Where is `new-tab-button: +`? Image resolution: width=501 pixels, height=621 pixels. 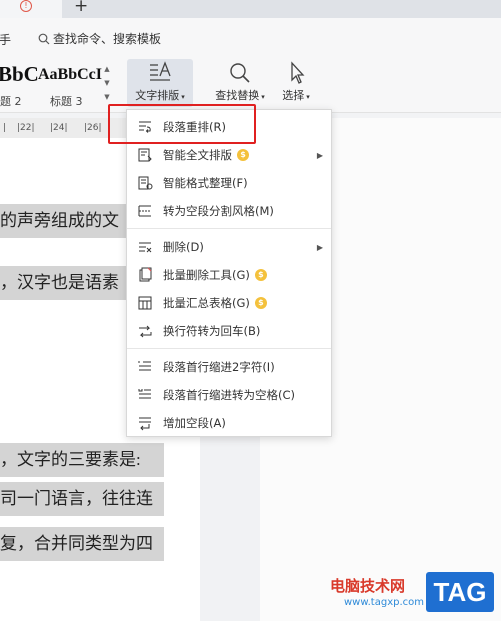
new-tab-button: + is located at coordinates (81, 8).